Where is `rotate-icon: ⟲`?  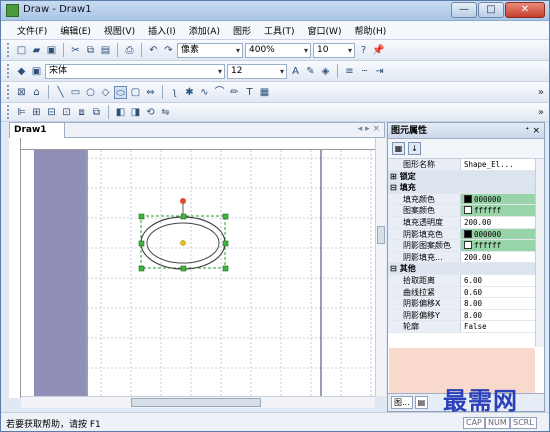
rotate-icon: ⟲ is located at coordinates (150, 112).